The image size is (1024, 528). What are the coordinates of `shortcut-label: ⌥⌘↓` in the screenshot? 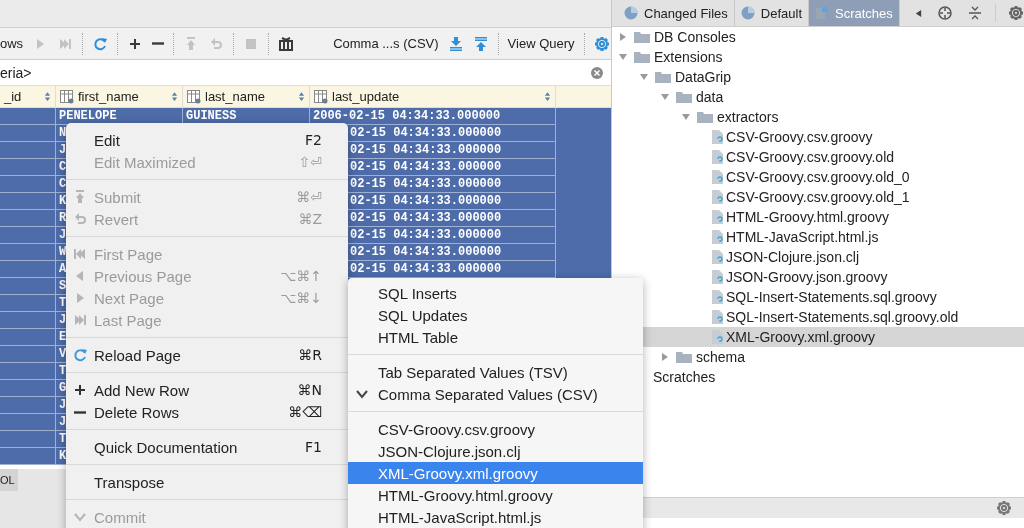 It's located at (301, 298).